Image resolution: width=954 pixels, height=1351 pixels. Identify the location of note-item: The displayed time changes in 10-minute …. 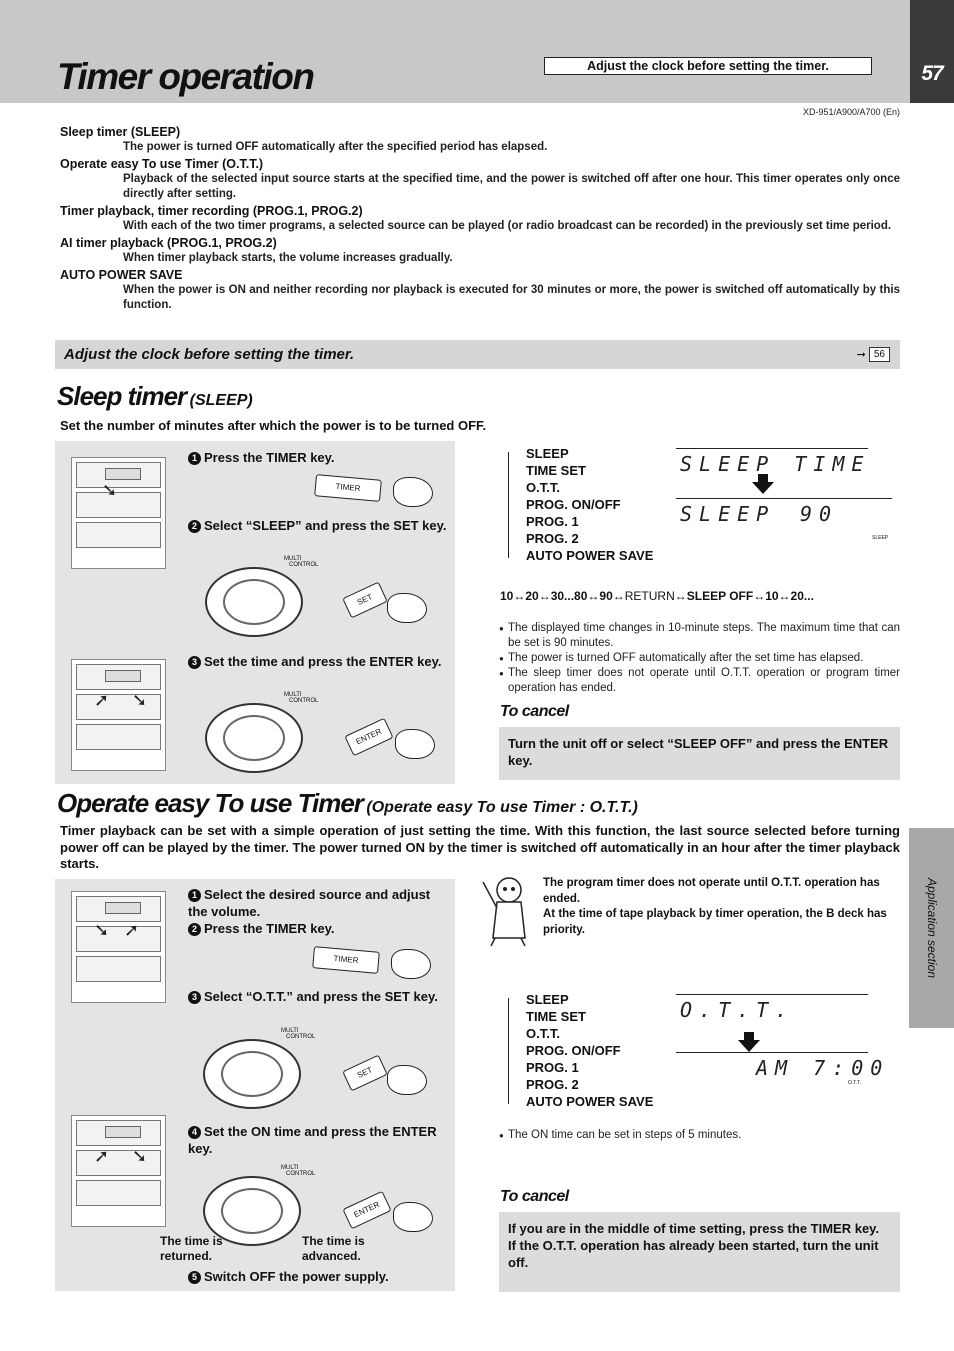
(699, 636).